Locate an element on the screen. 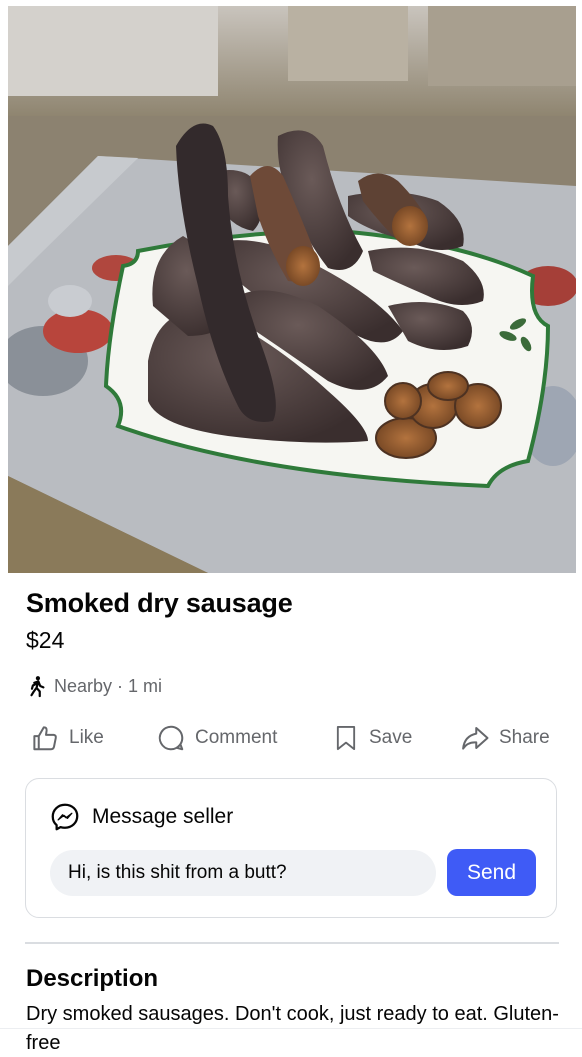  message-seller-title: Message seller is located at coordinates (163, 816).